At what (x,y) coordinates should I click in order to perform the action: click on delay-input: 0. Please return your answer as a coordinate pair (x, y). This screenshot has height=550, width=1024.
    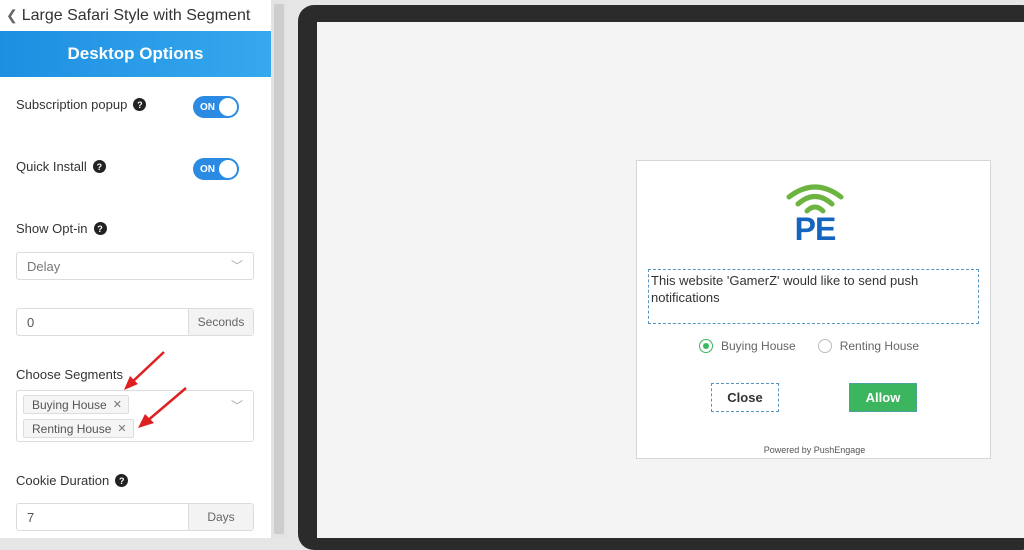
    Looking at the image, I should click on (102, 322).